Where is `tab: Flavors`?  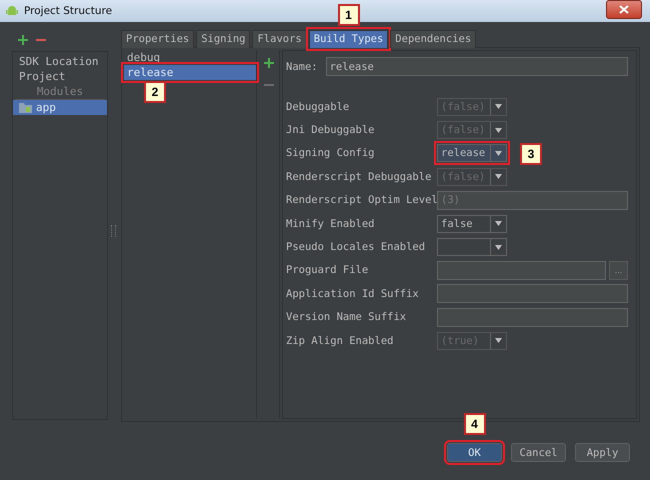 tab: Flavors is located at coordinates (279, 39).